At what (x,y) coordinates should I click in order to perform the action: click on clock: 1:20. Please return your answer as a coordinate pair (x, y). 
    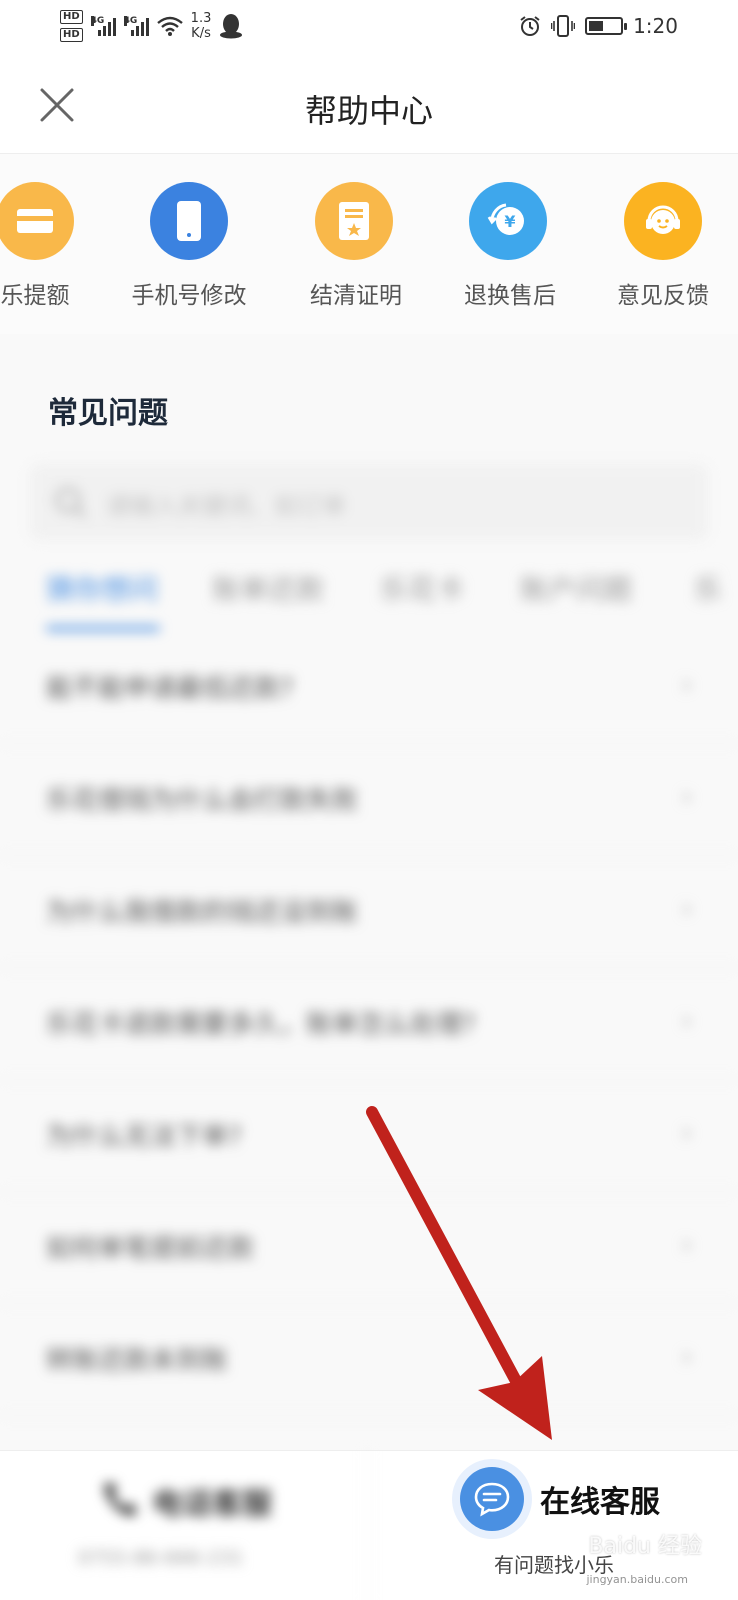
    Looking at the image, I should click on (655, 26).